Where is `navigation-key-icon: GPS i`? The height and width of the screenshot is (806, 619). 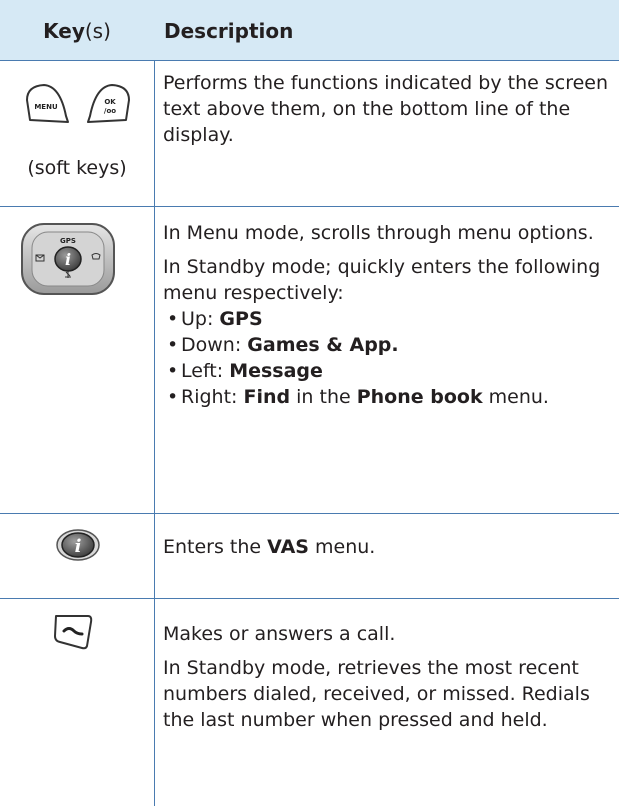
navigation-key-icon: GPS i is located at coordinates (68, 261).